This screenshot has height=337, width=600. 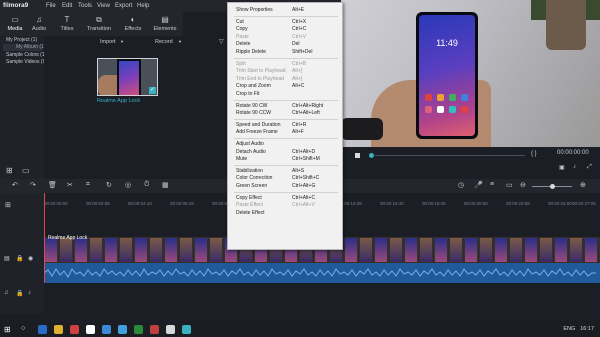 What do you see at coordinates (241, 64) in the screenshot?
I see `context-menu-item: Split` at bounding box center [241, 64].